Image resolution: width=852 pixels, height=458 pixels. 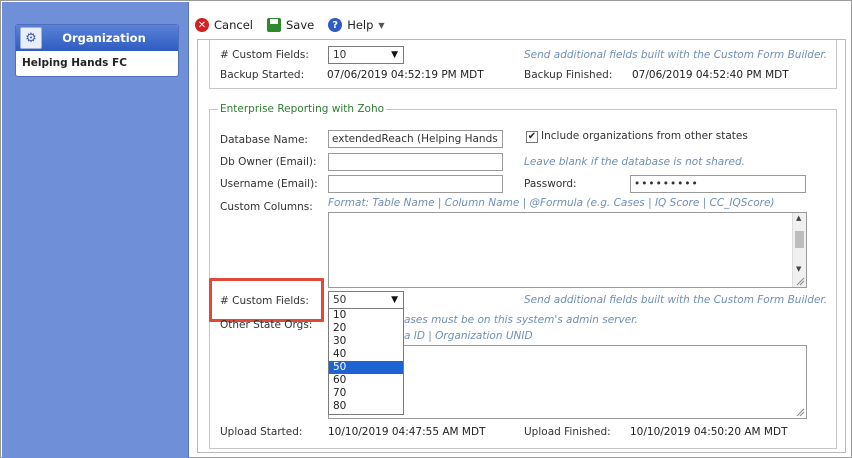 I want to click on scroll-down-icon: ▼, so click(x=798, y=269).